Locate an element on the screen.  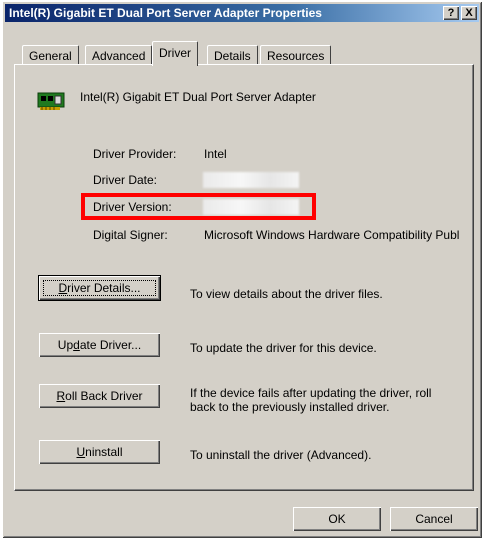
driver-provider-value: Intel is located at coordinates (215, 154).